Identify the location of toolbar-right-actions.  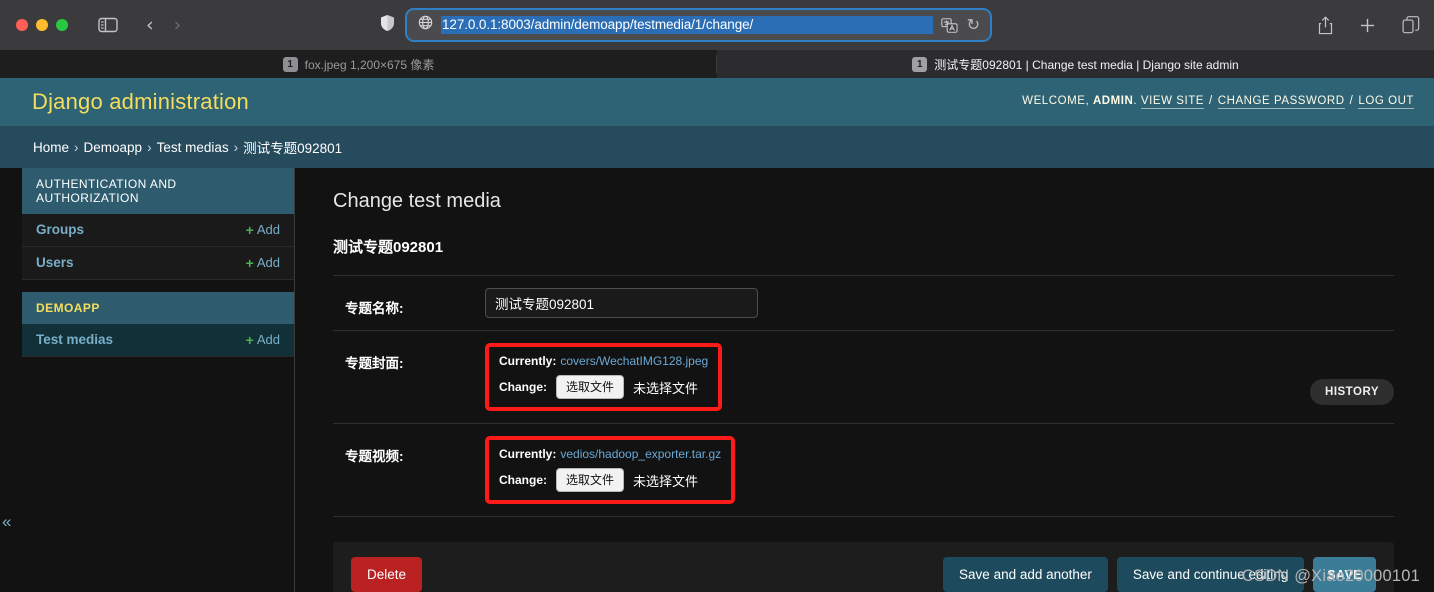
(1369, 25).